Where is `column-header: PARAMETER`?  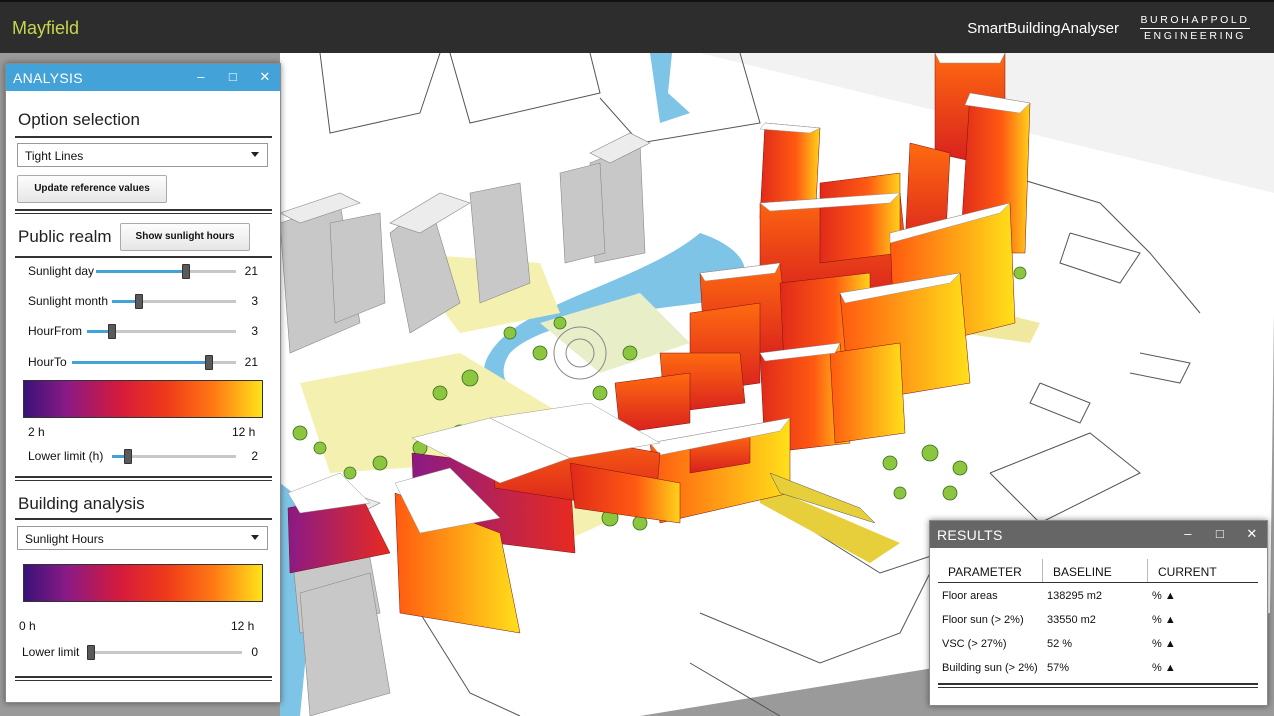
column-header: PARAMETER is located at coordinates (990, 570).